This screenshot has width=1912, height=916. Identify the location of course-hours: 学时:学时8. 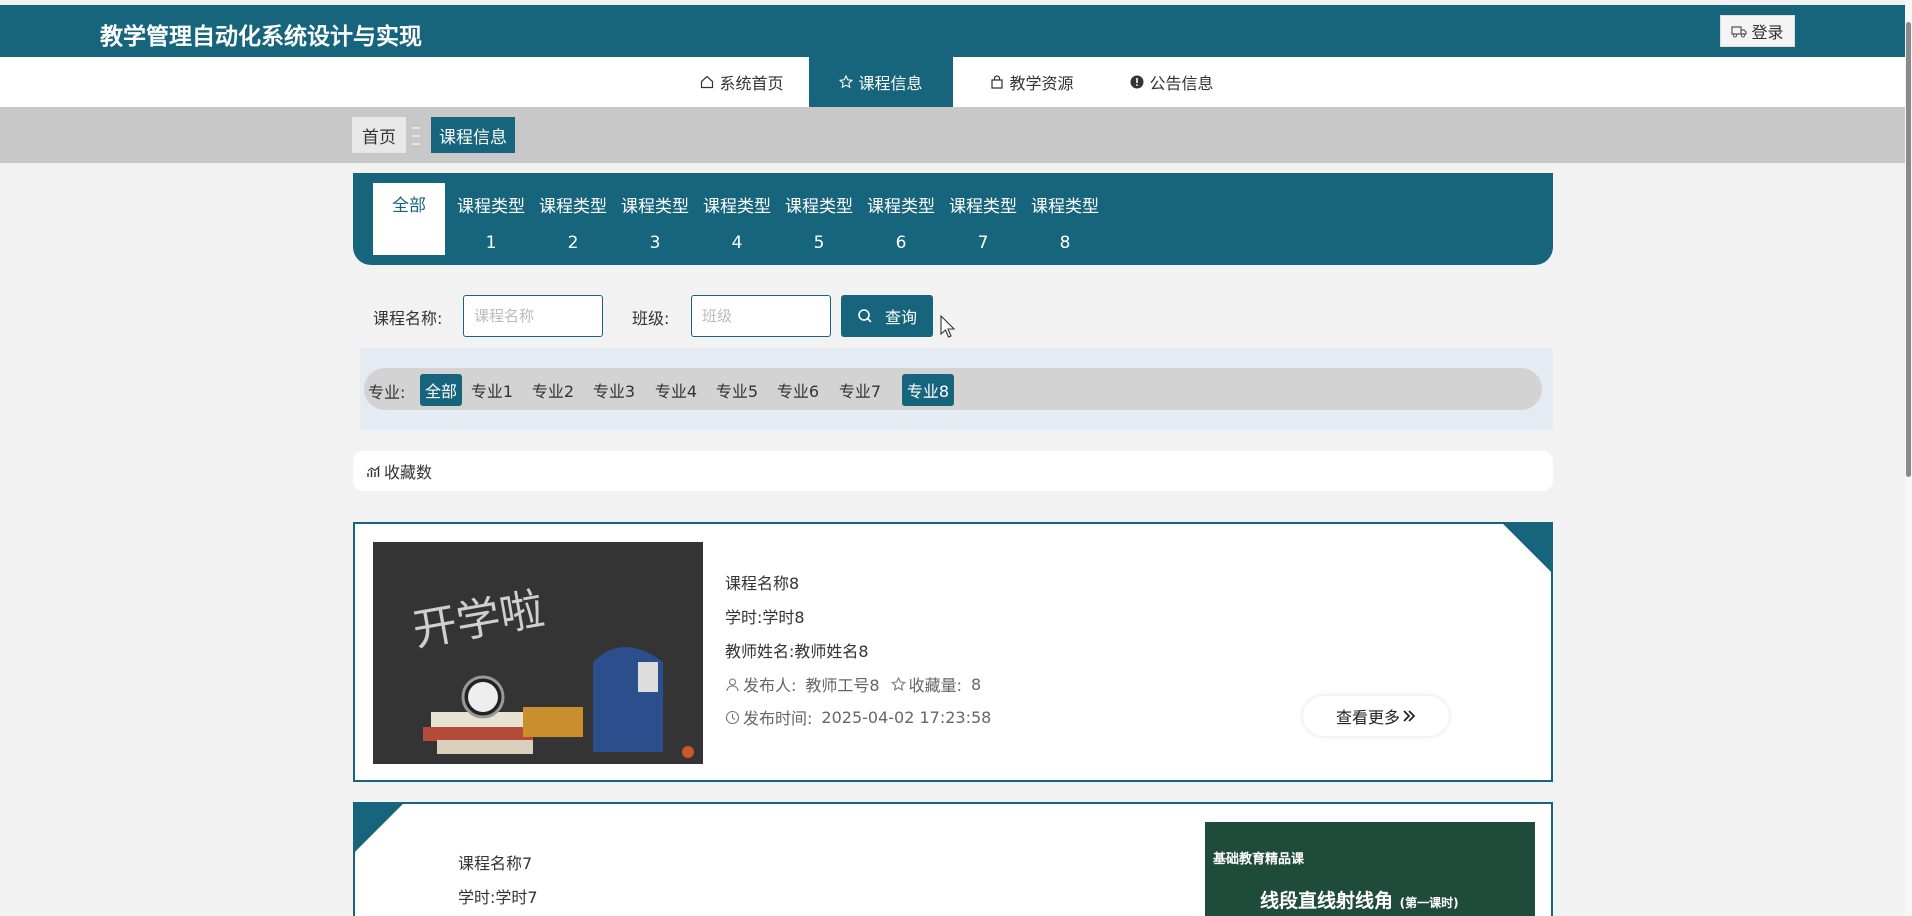
(765, 617).